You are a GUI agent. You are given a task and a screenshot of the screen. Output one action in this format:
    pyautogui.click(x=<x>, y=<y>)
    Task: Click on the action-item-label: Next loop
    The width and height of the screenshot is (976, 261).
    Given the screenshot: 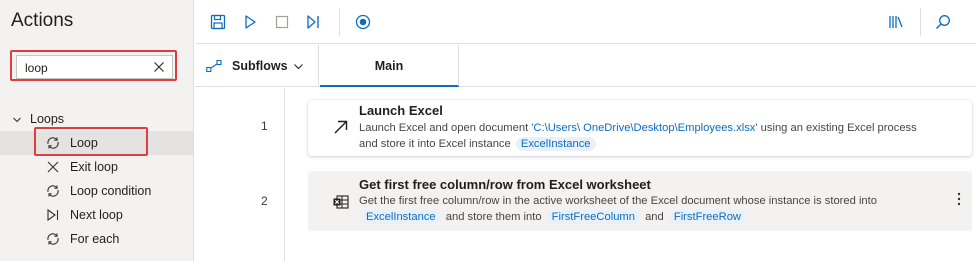 What is the action you would take?
    pyautogui.click(x=96, y=215)
    